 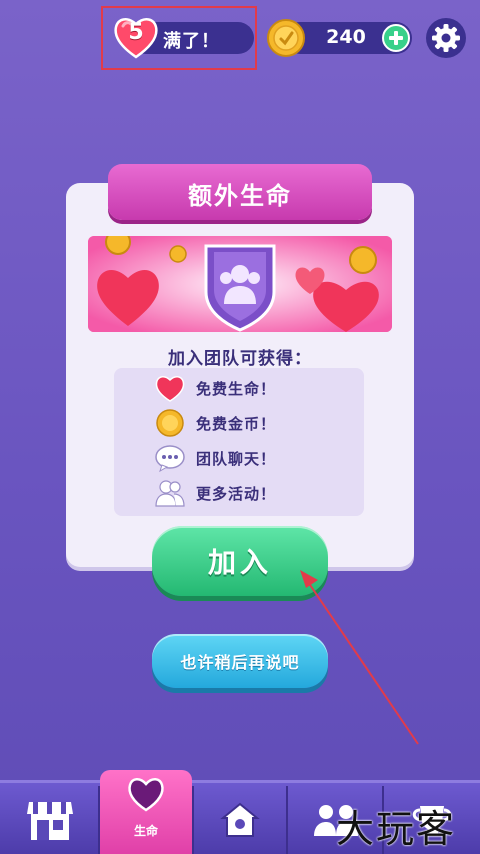 What do you see at coordinates (236, 493) in the screenshot?
I see `benefit-label: 更多活动！` at bounding box center [236, 493].